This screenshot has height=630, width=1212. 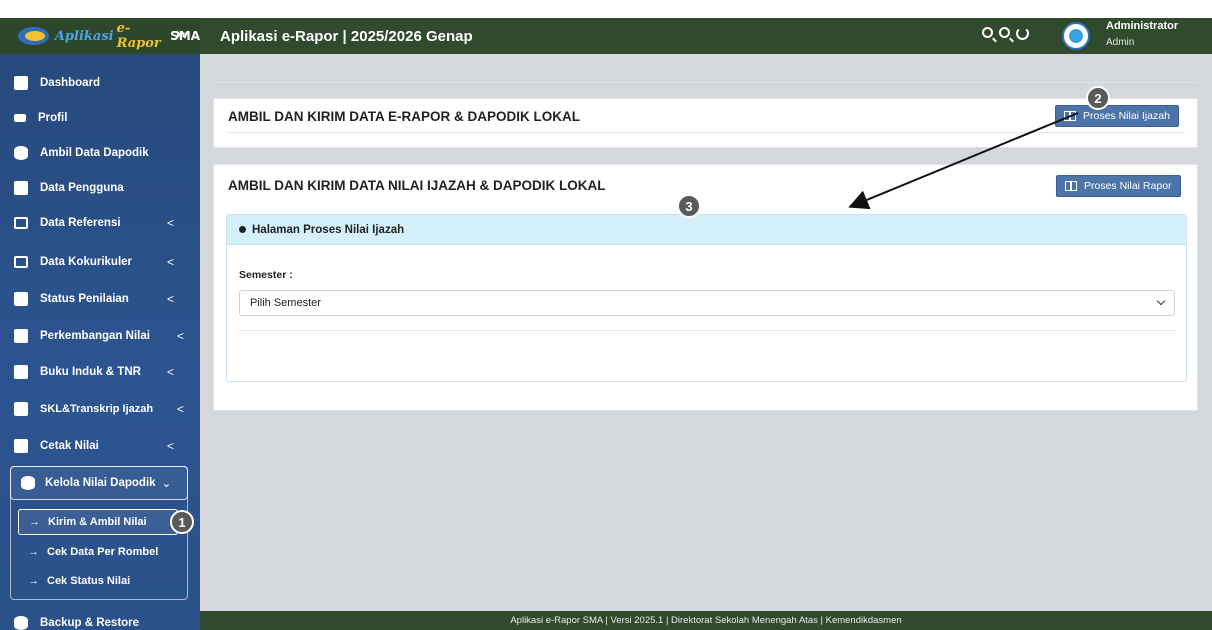 What do you see at coordinates (84, 36) in the screenshot?
I see `brand-name-part1: Aplikasi` at bounding box center [84, 36].